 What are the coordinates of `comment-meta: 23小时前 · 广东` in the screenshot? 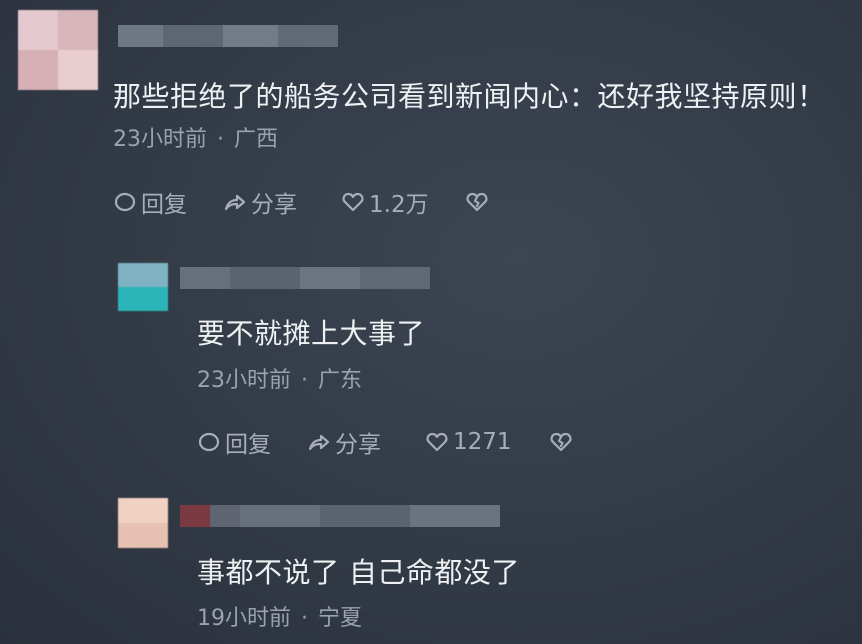 It's located at (279, 381).